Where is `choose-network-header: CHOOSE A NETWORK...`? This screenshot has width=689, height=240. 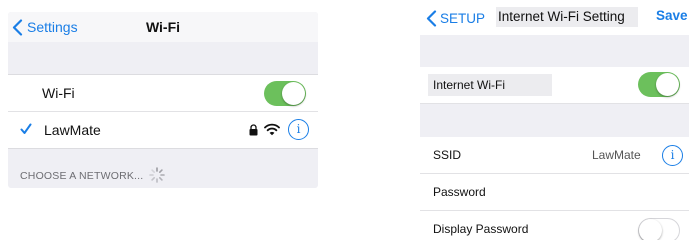
choose-network-header: CHOOSE A NETWORK... is located at coordinates (82, 176).